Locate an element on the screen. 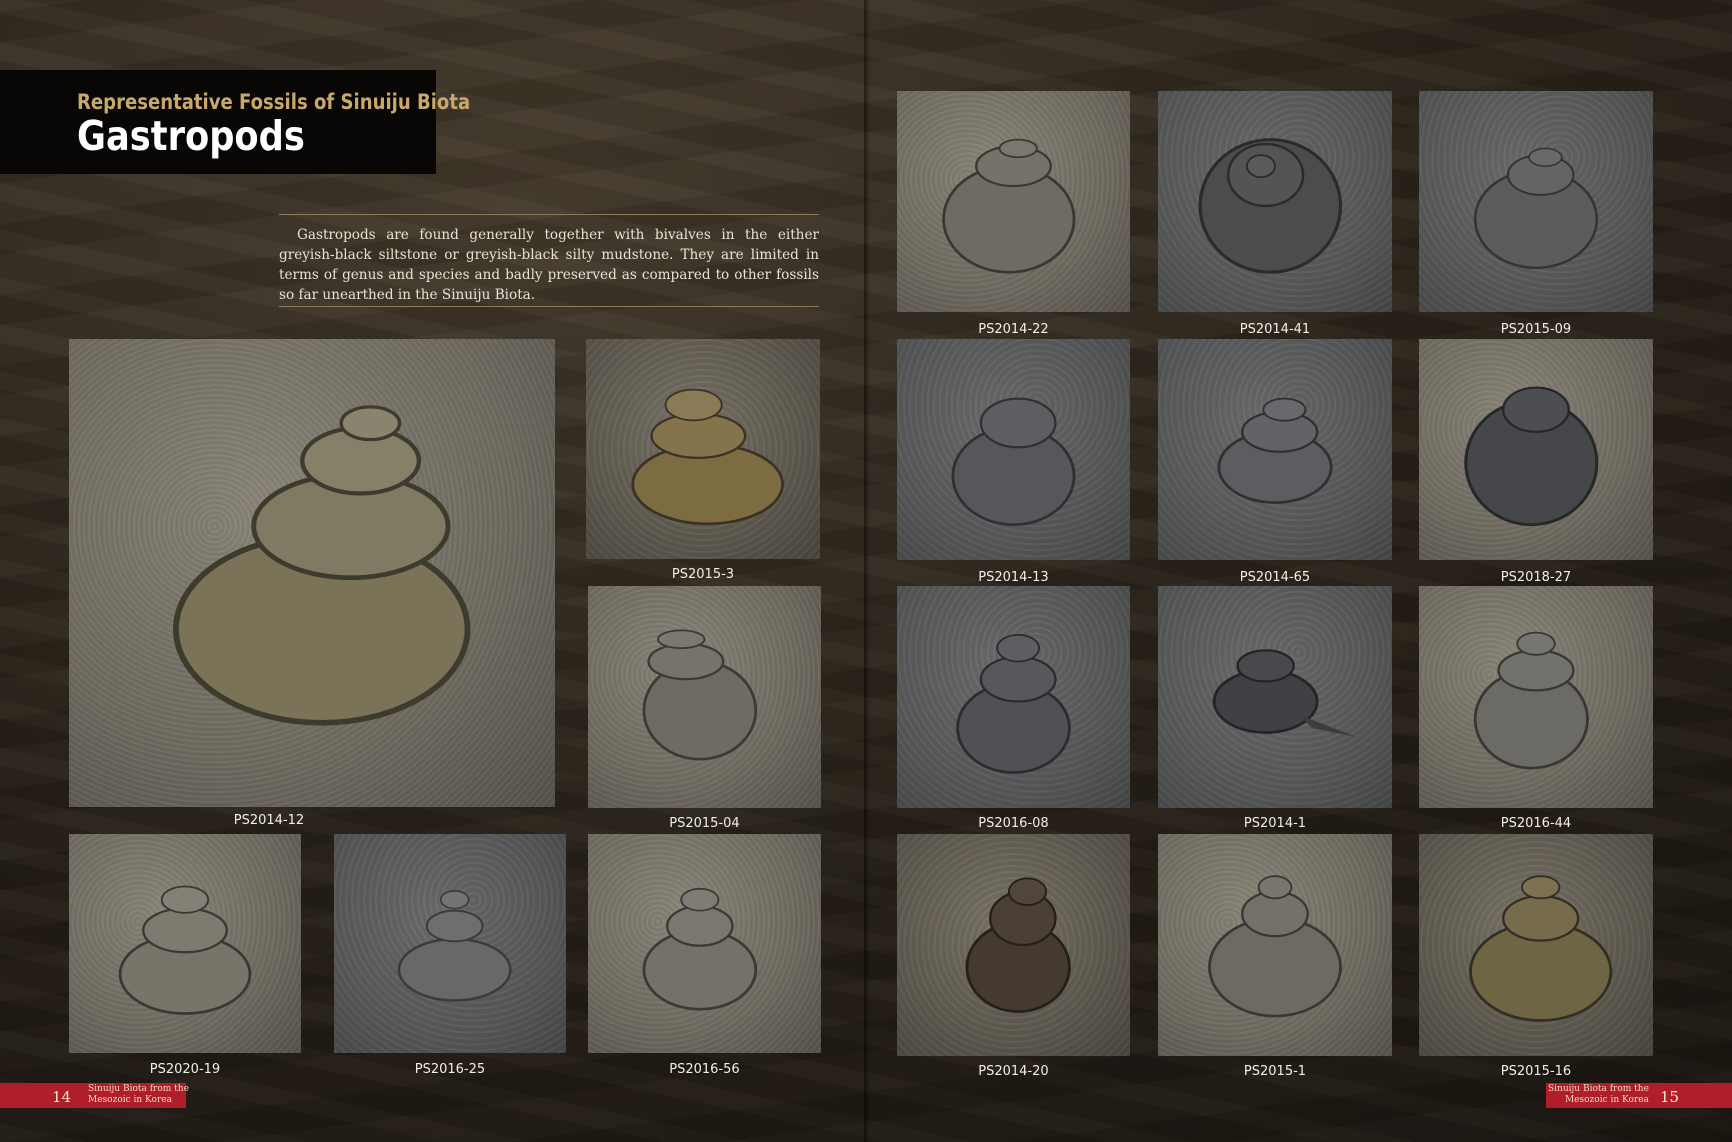  page-gutter is located at coordinates (867, 571).